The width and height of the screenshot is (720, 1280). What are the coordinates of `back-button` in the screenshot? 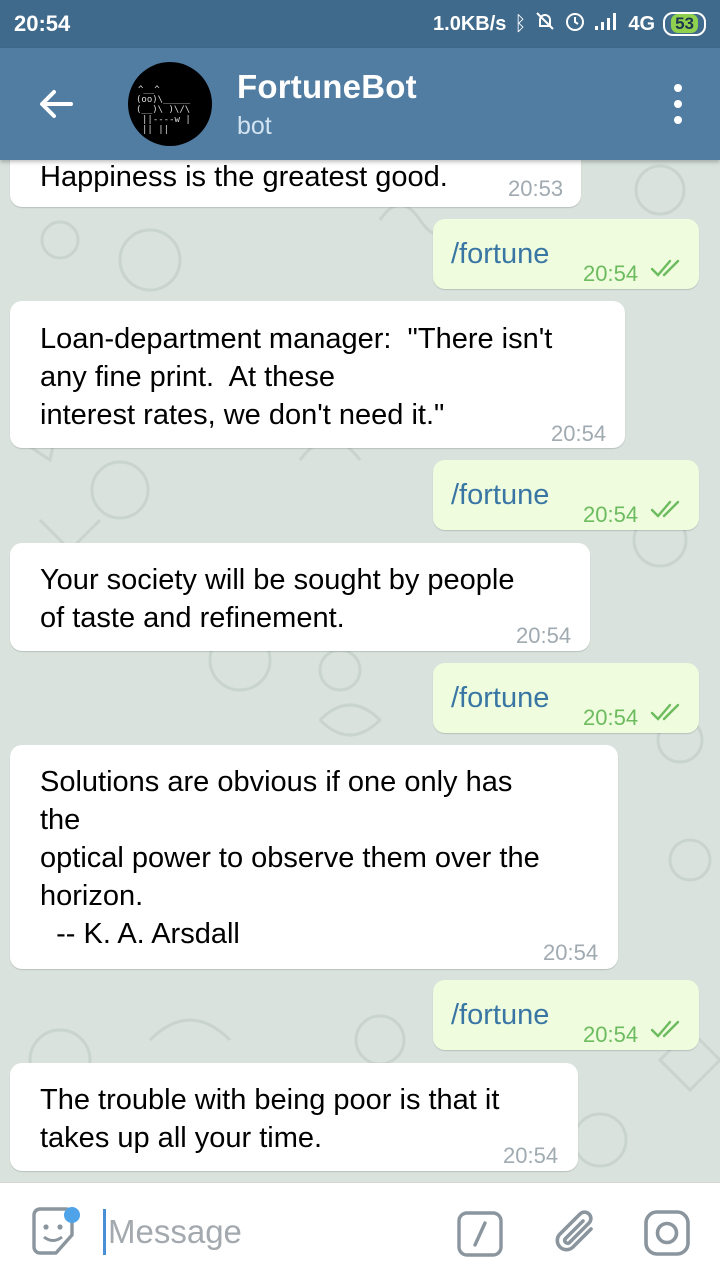 It's located at (56, 104).